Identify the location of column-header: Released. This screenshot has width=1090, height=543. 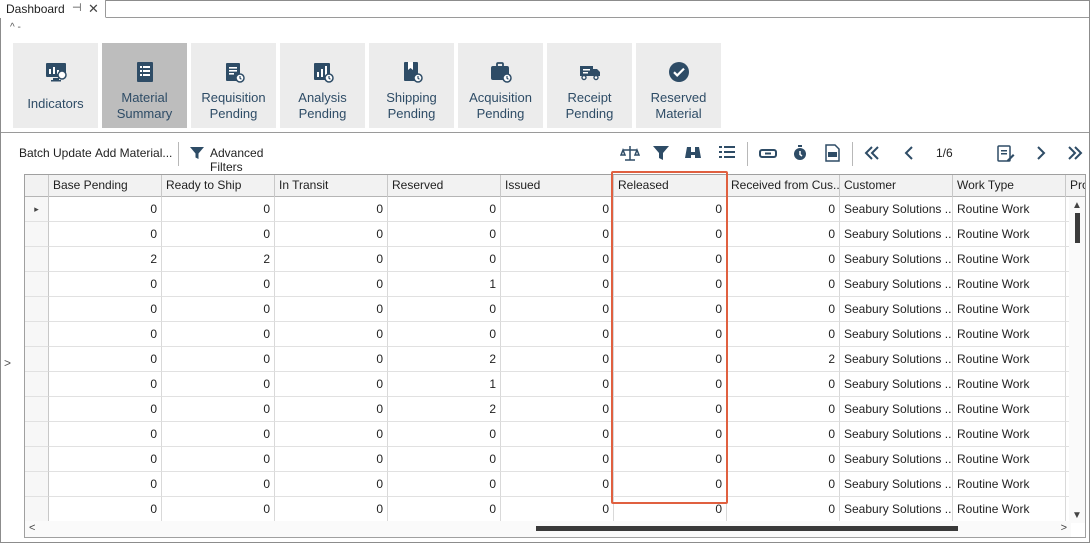
(670, 186).